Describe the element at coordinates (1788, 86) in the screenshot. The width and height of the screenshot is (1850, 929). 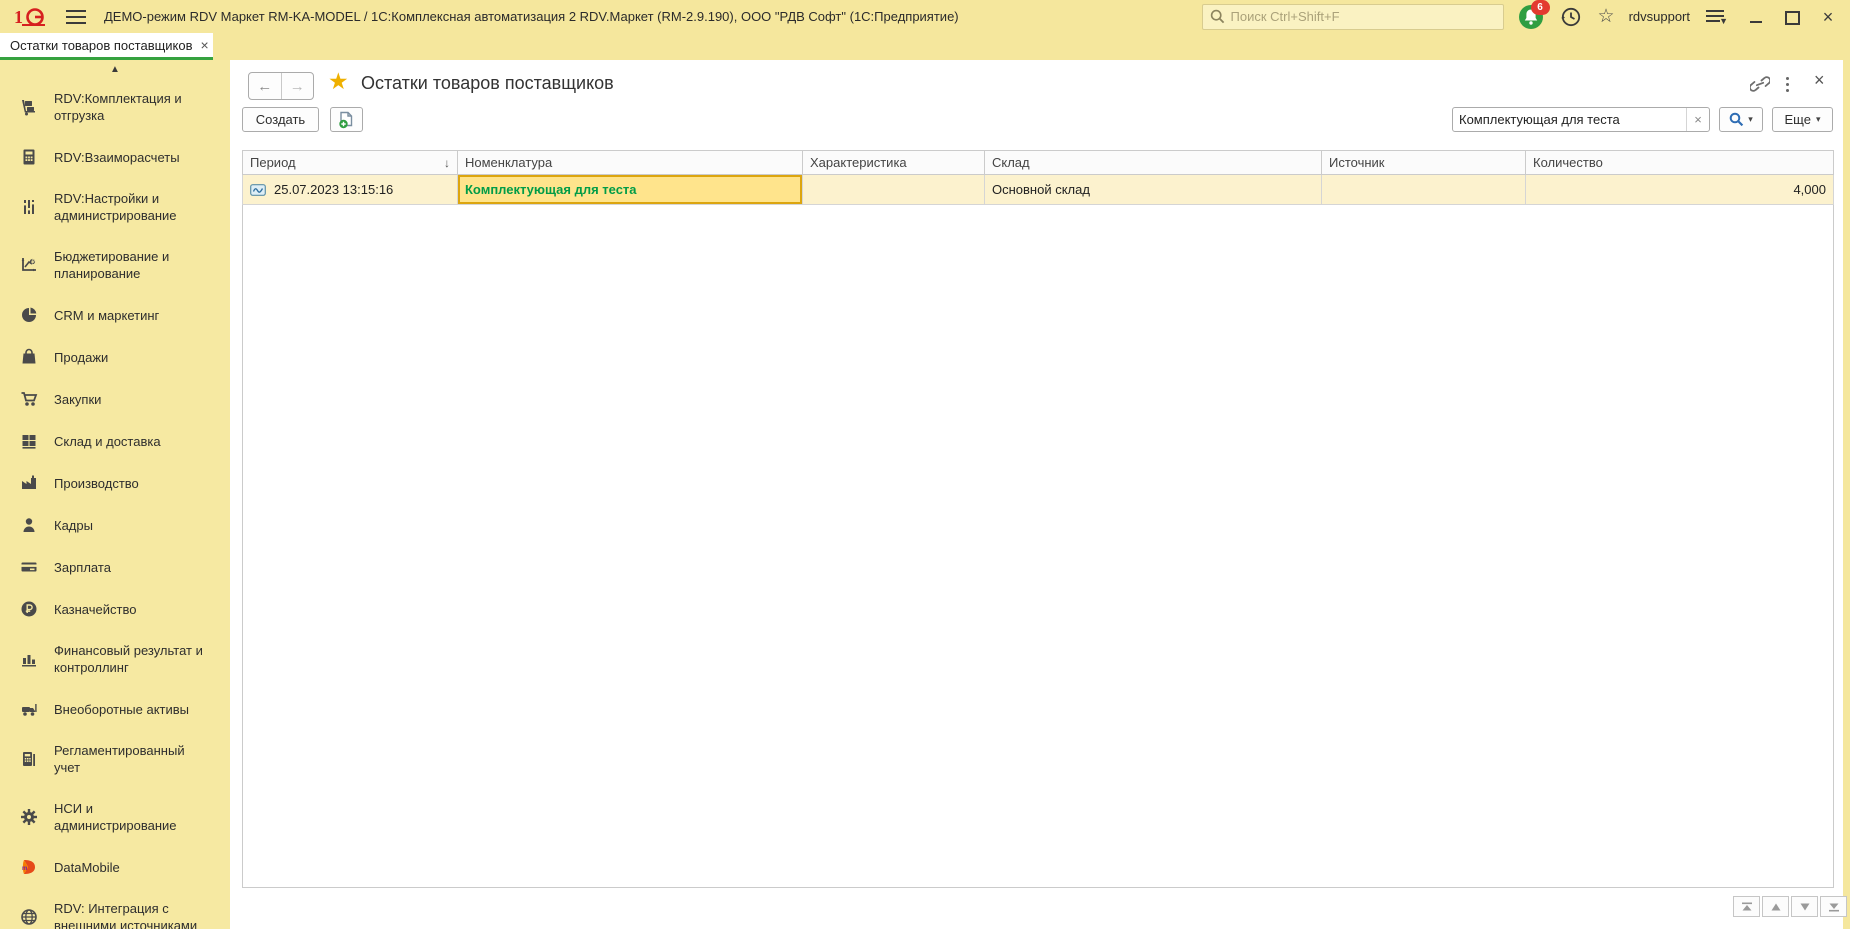
I see `more-actions-kebab-icon` at that location.